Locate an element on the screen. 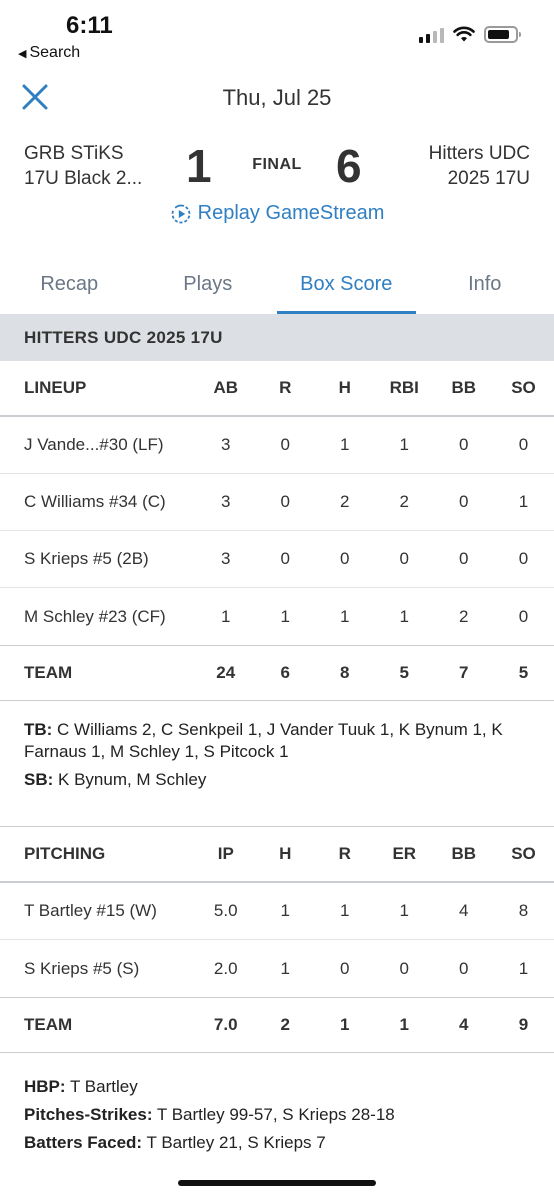  home-team-line1: Hitters UDC is located at coordinates (479, 153).